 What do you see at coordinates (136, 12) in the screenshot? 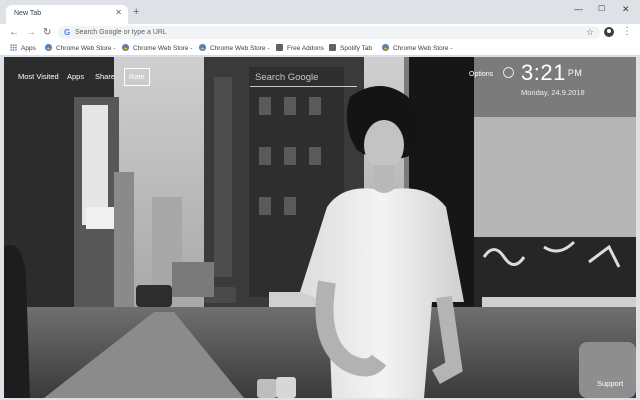
I see `new-tab-icon: +` at bounding box center [136, 12].